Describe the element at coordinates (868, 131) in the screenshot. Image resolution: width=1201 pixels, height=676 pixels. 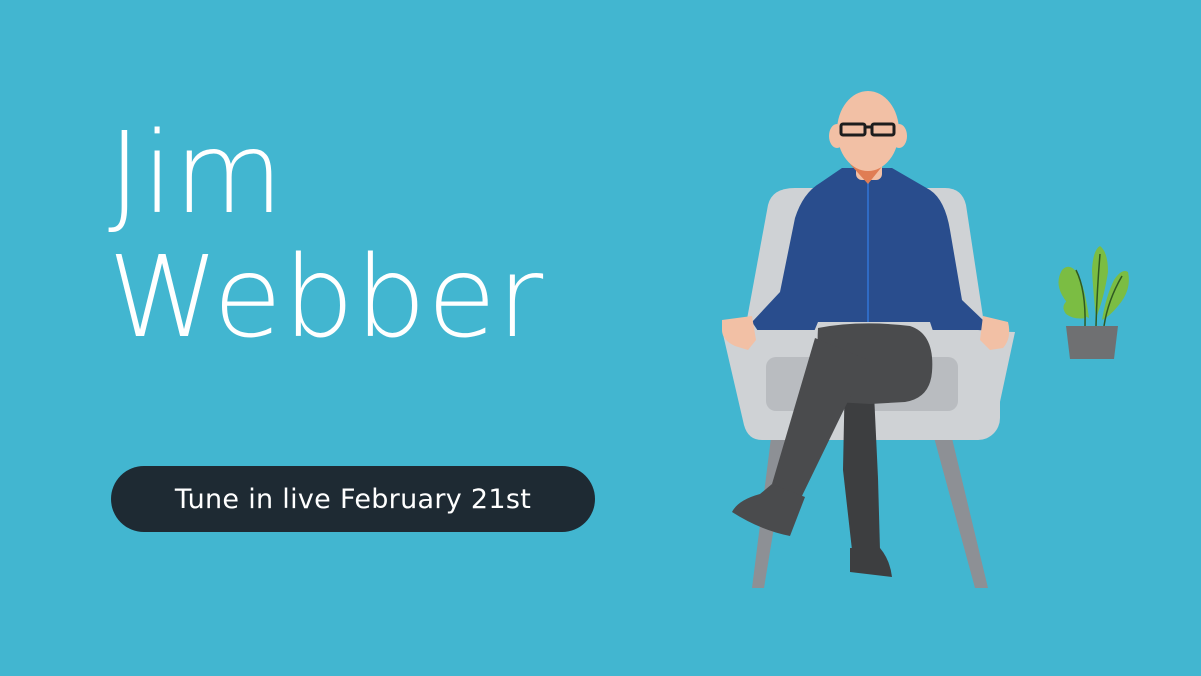
I see `head` at that location.